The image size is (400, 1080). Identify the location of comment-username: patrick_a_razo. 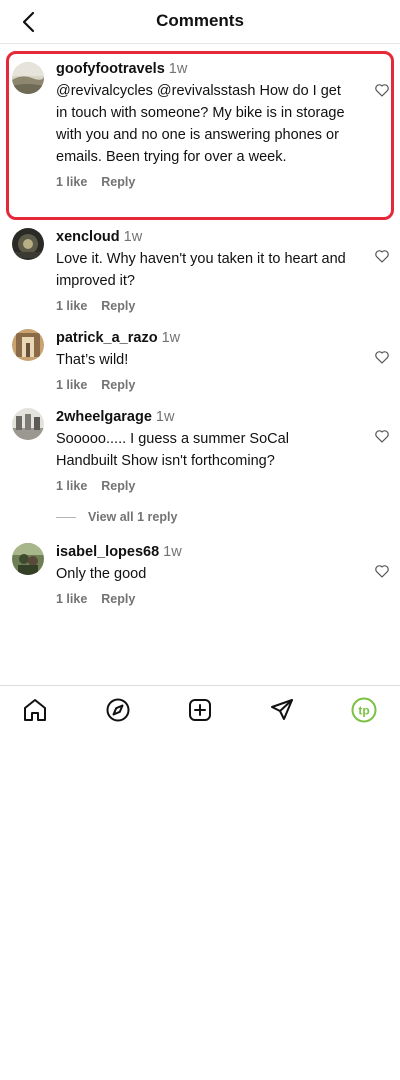
(107, 338).